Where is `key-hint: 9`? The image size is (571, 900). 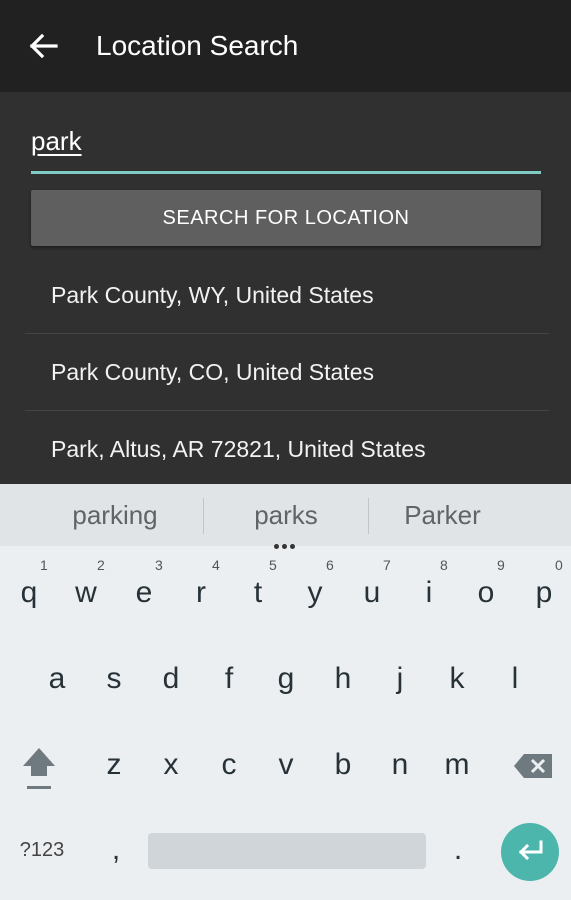 key-hint: 9 is located at coordinates (501, 565).